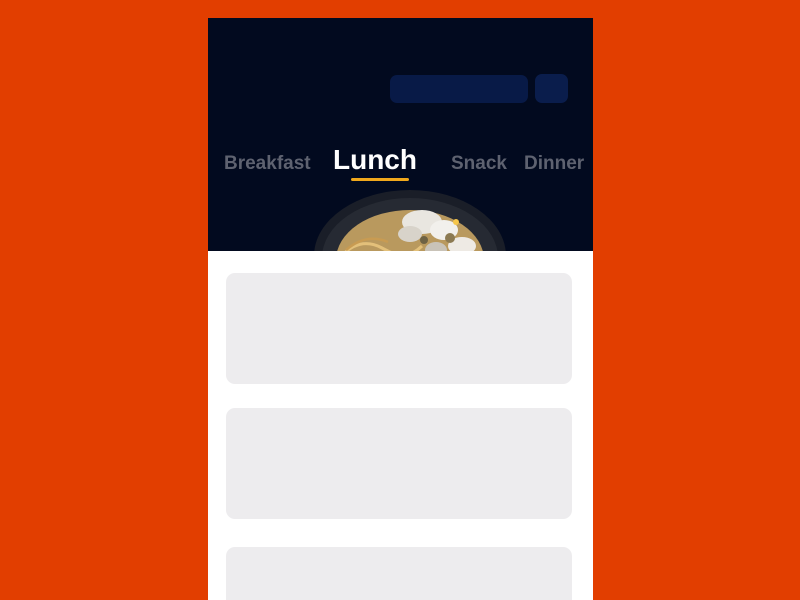 This screenshot has height=600, width=800. Describe the element at coordinates (459, 89) in the screenshot. I see `search-bar-placeholder` at that location.